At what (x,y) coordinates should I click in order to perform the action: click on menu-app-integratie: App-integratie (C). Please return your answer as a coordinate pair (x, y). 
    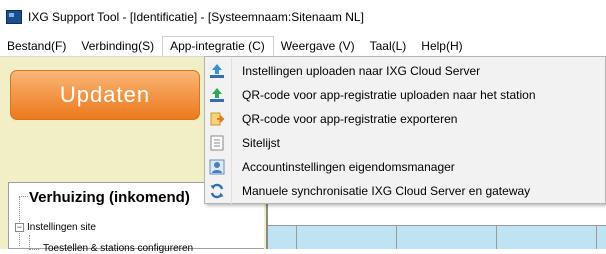
    Looking at the image, I should click on (218, 46).